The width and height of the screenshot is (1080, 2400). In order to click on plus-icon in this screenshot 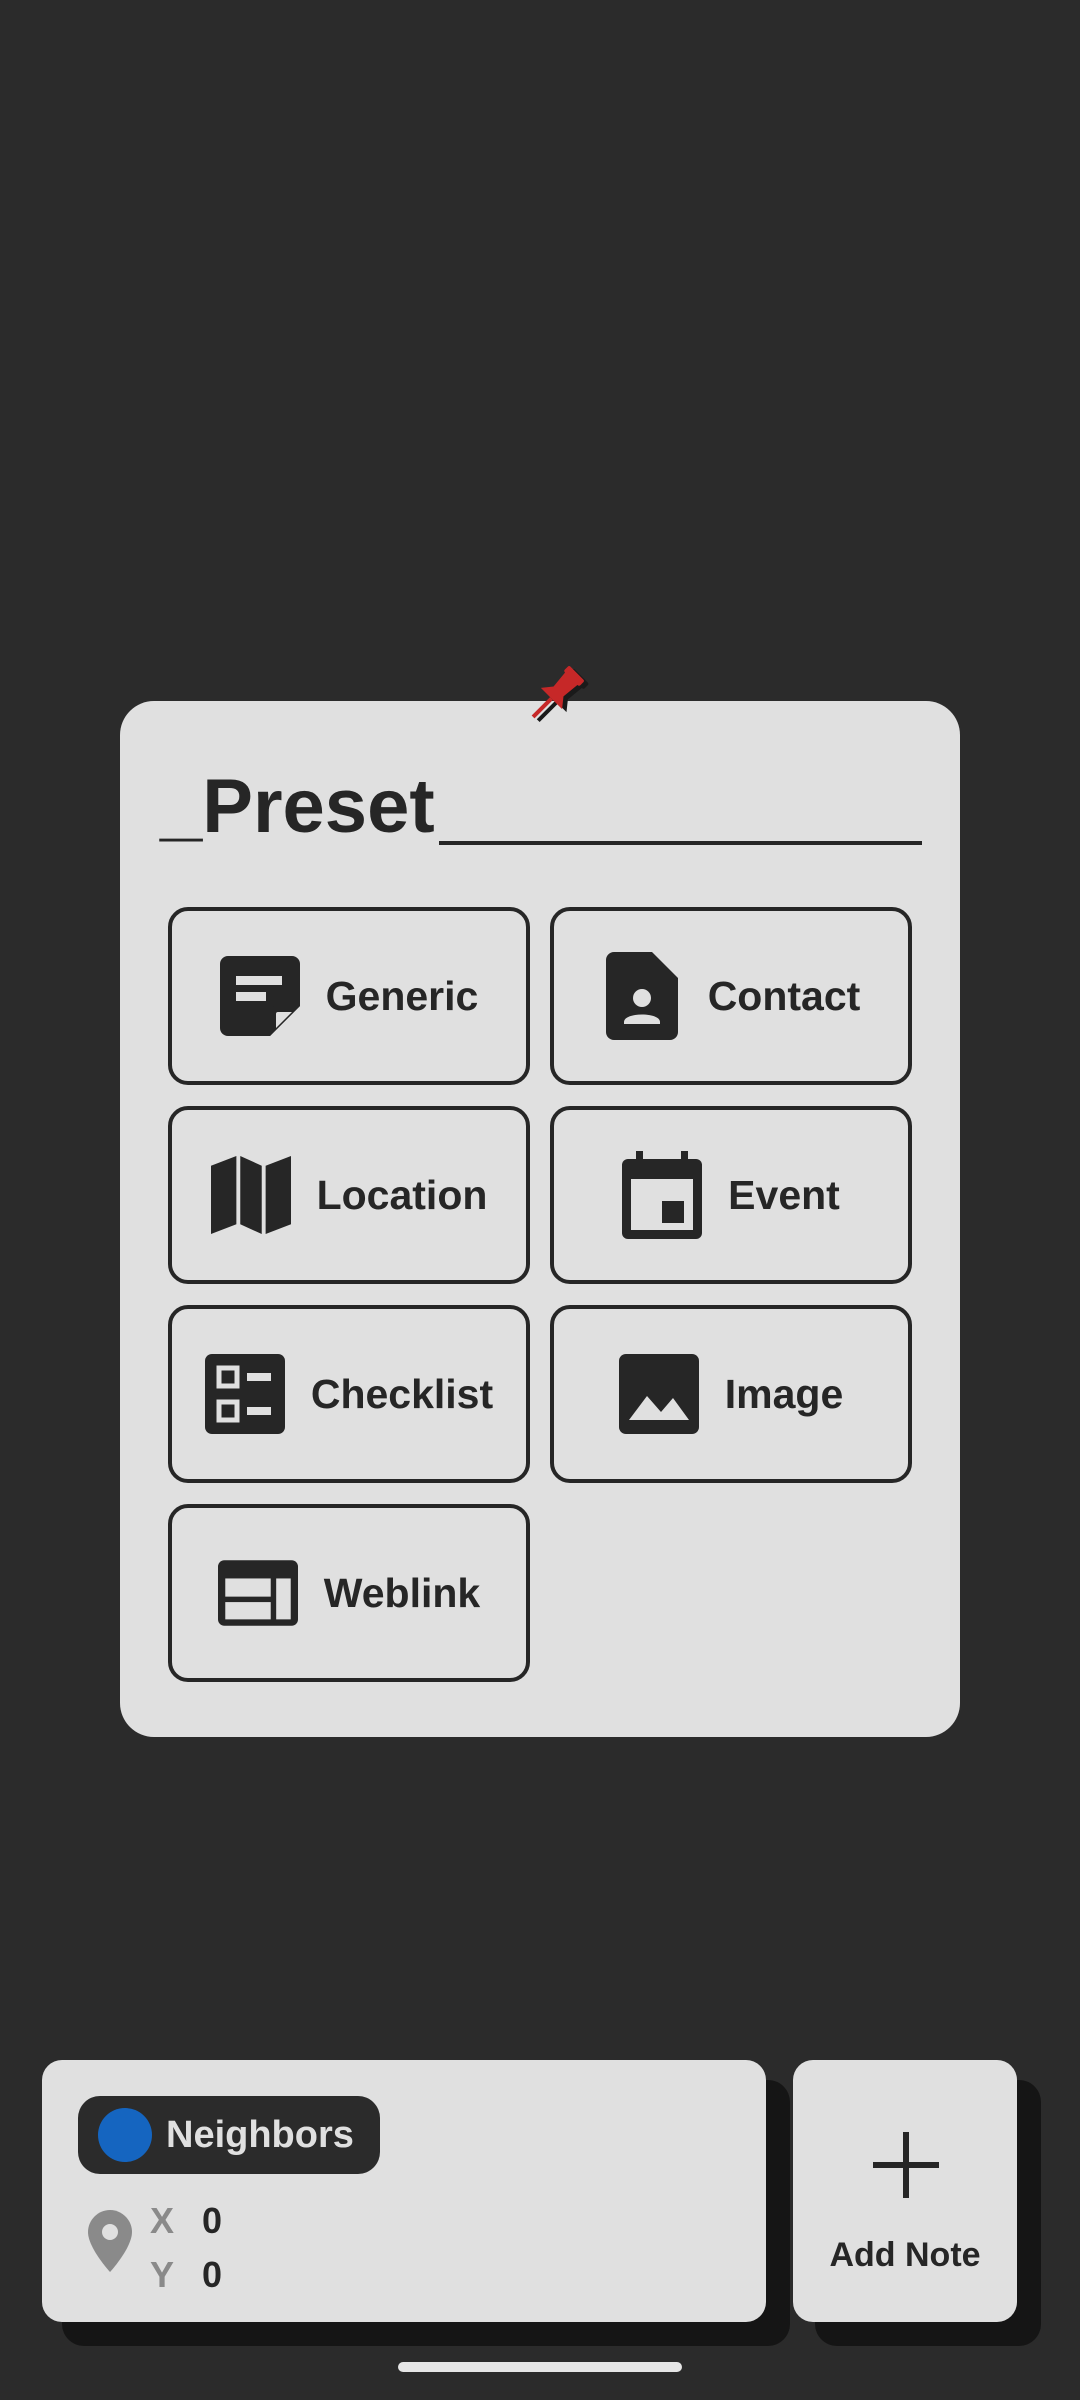, I will do `click(906, 2165)`.